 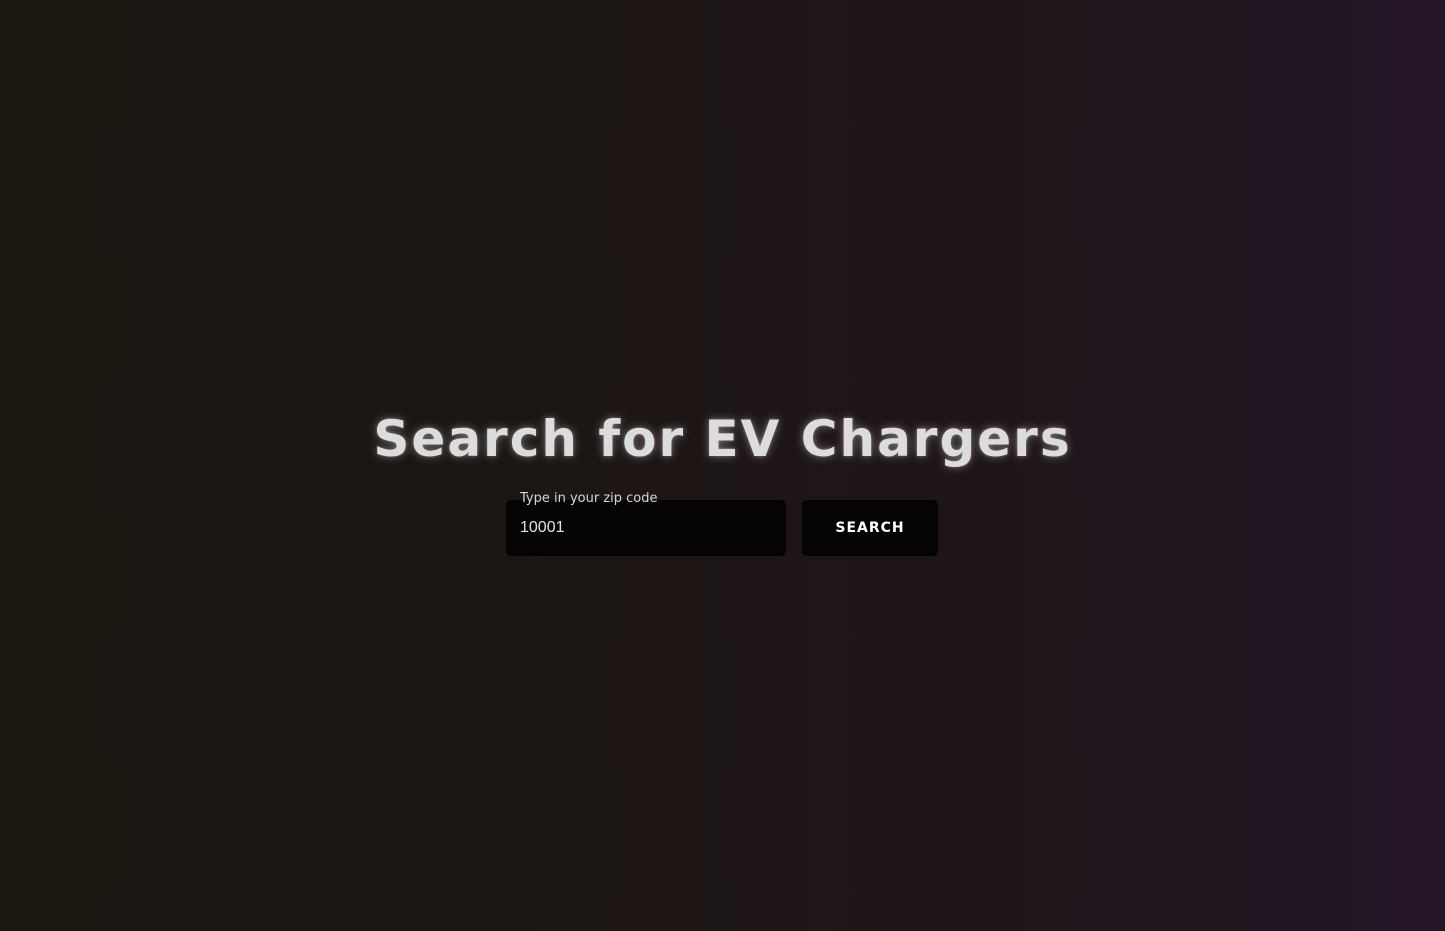 I want to click on page-title: Search for EV Chargers, so click(x=722, y=439).